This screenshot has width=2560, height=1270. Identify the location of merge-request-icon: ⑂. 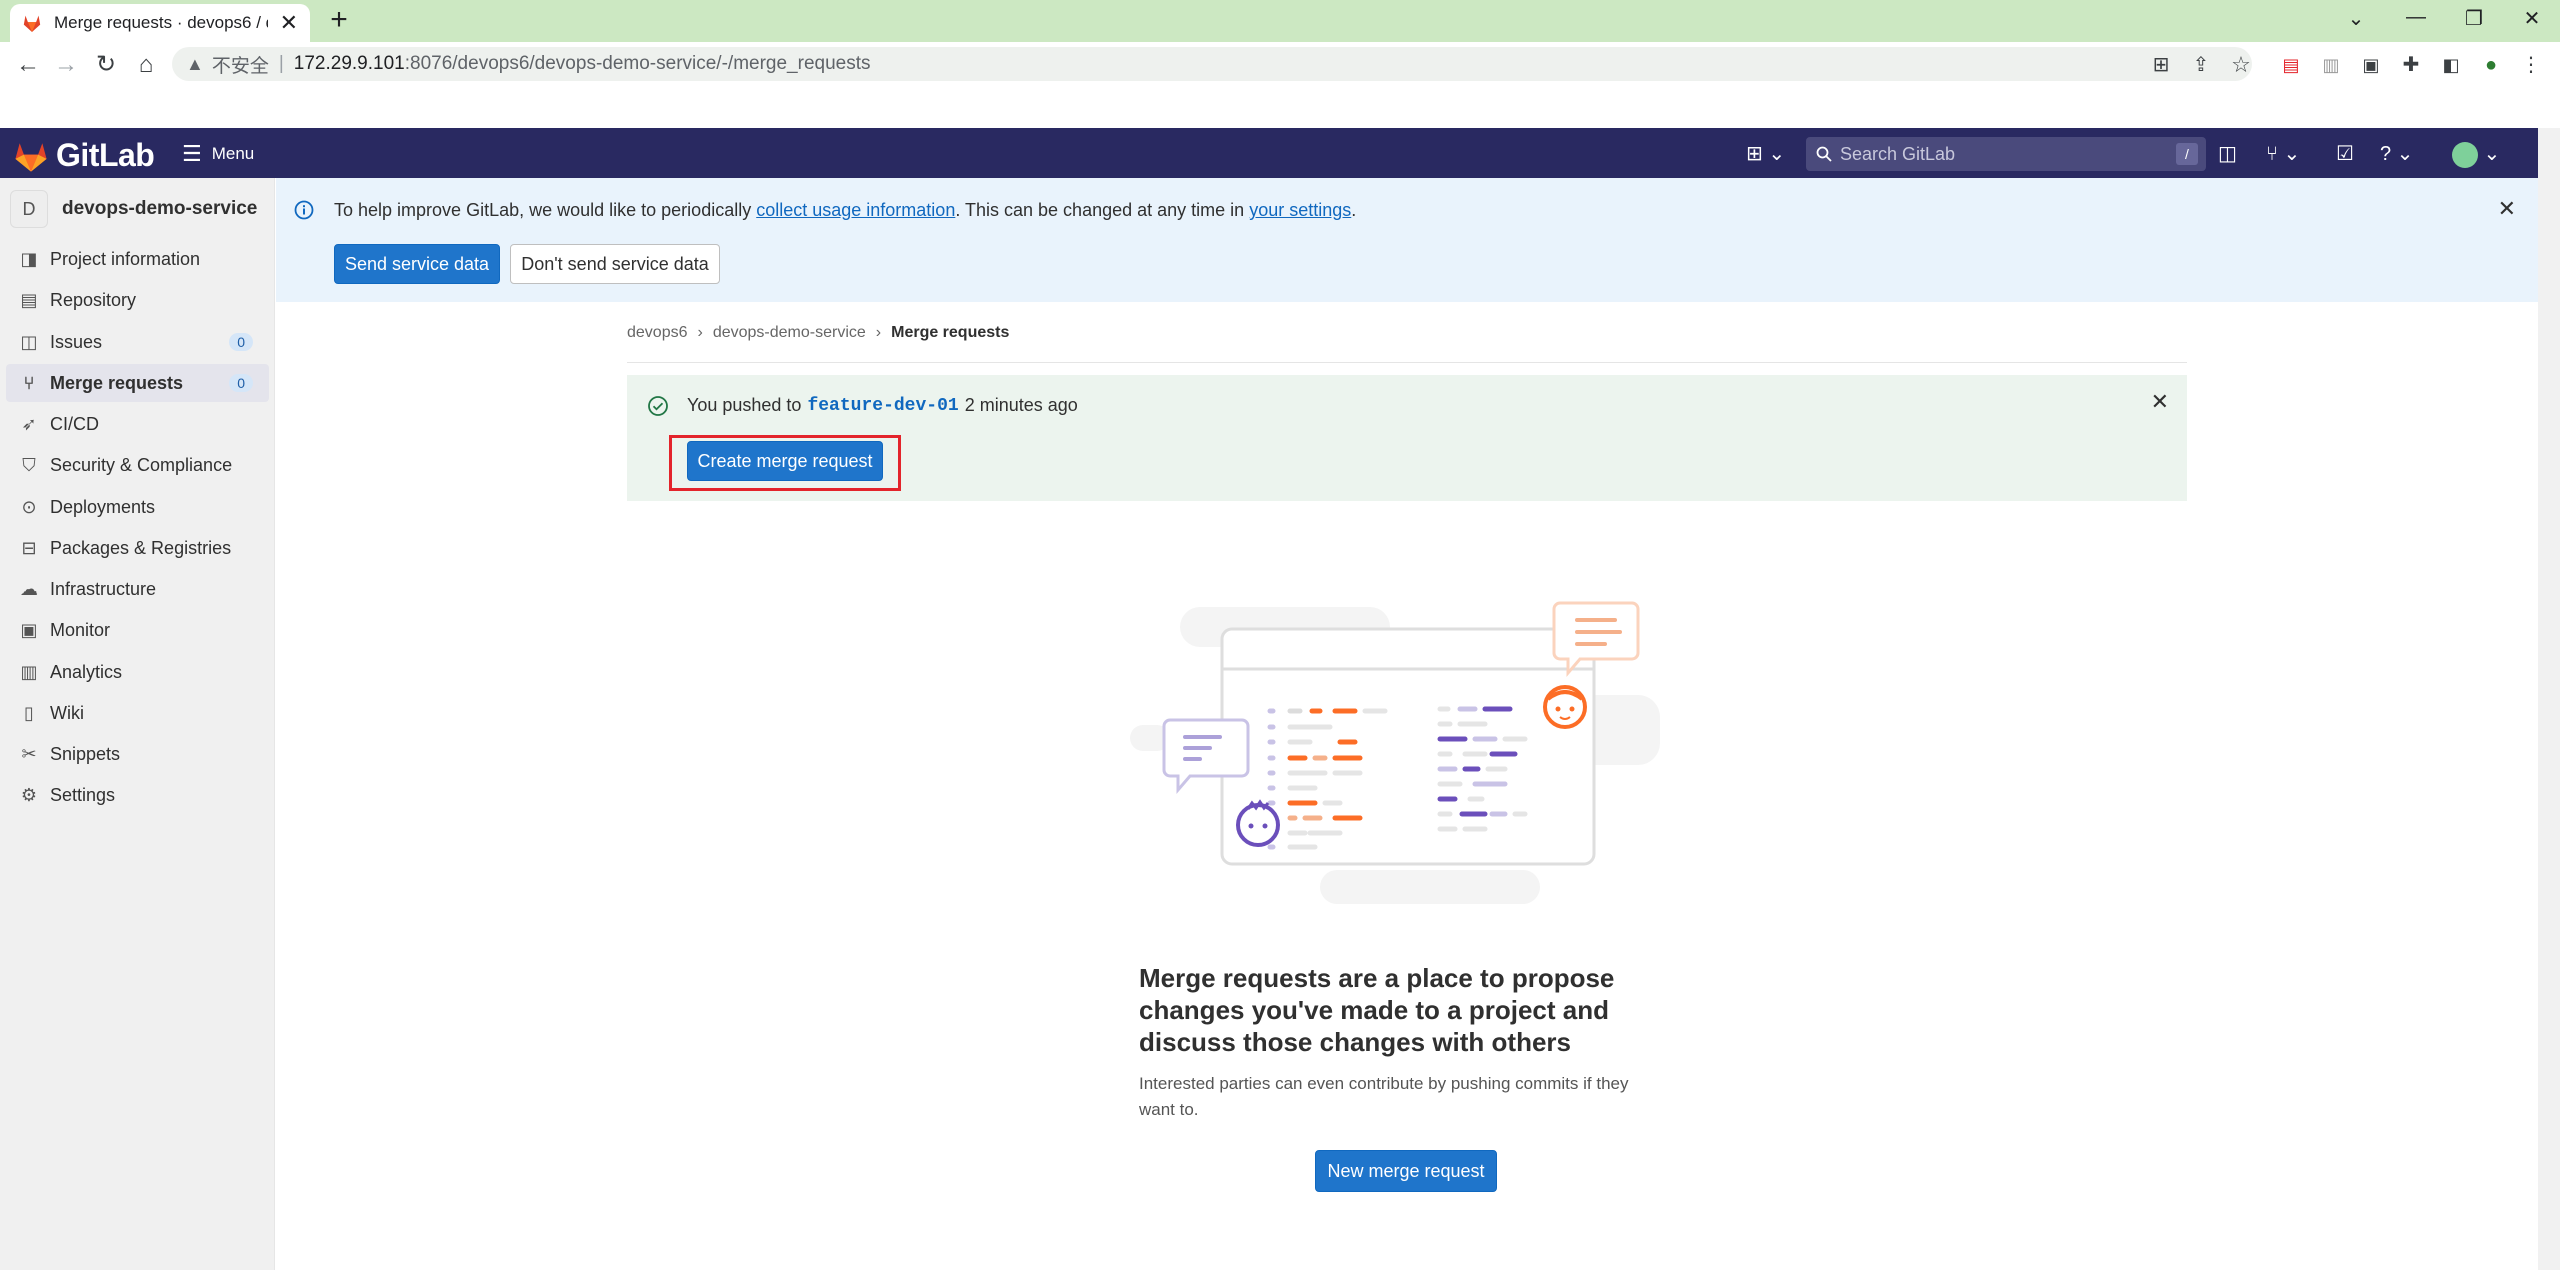
(29, 382).